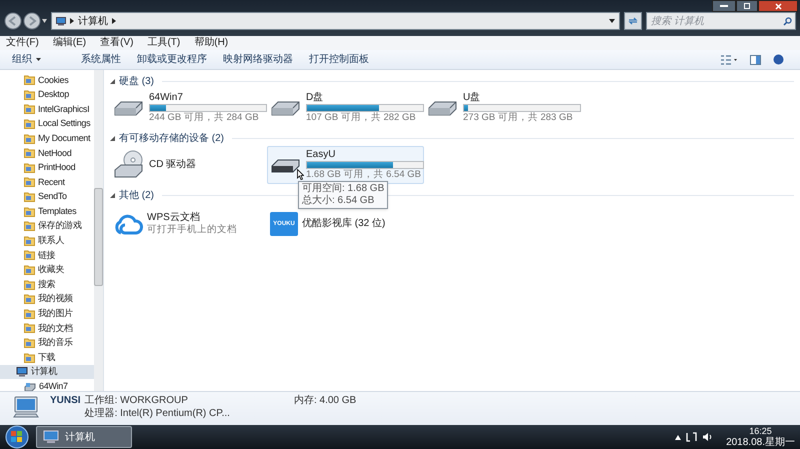 This screenshot has height=449, width=800. I want to click on toolbar-button: 打开控制面板, so click(339, 59).